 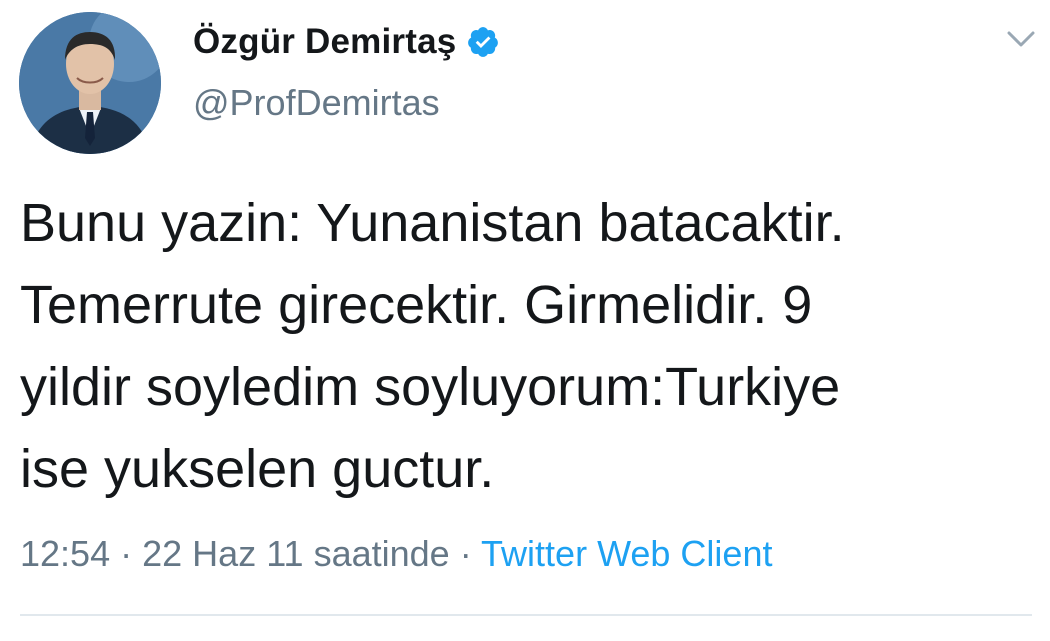 I want to click on tweet-date: 22 Haz 11 saatinde, so click(x=296, y=553).